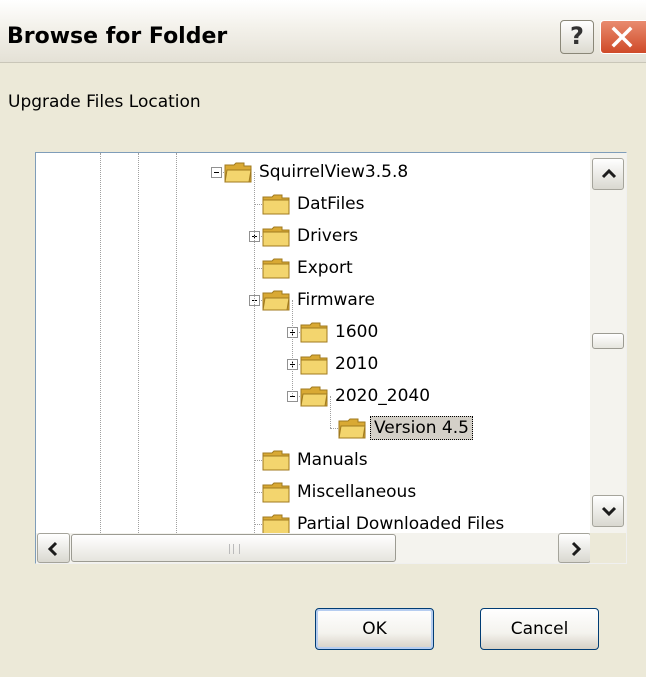 This screenshot has height=677, width=646. Describe the element at coordinates (333, 172) in the screenshot. I see `tree-item-label: SquirrelView3.5.8` at that location.